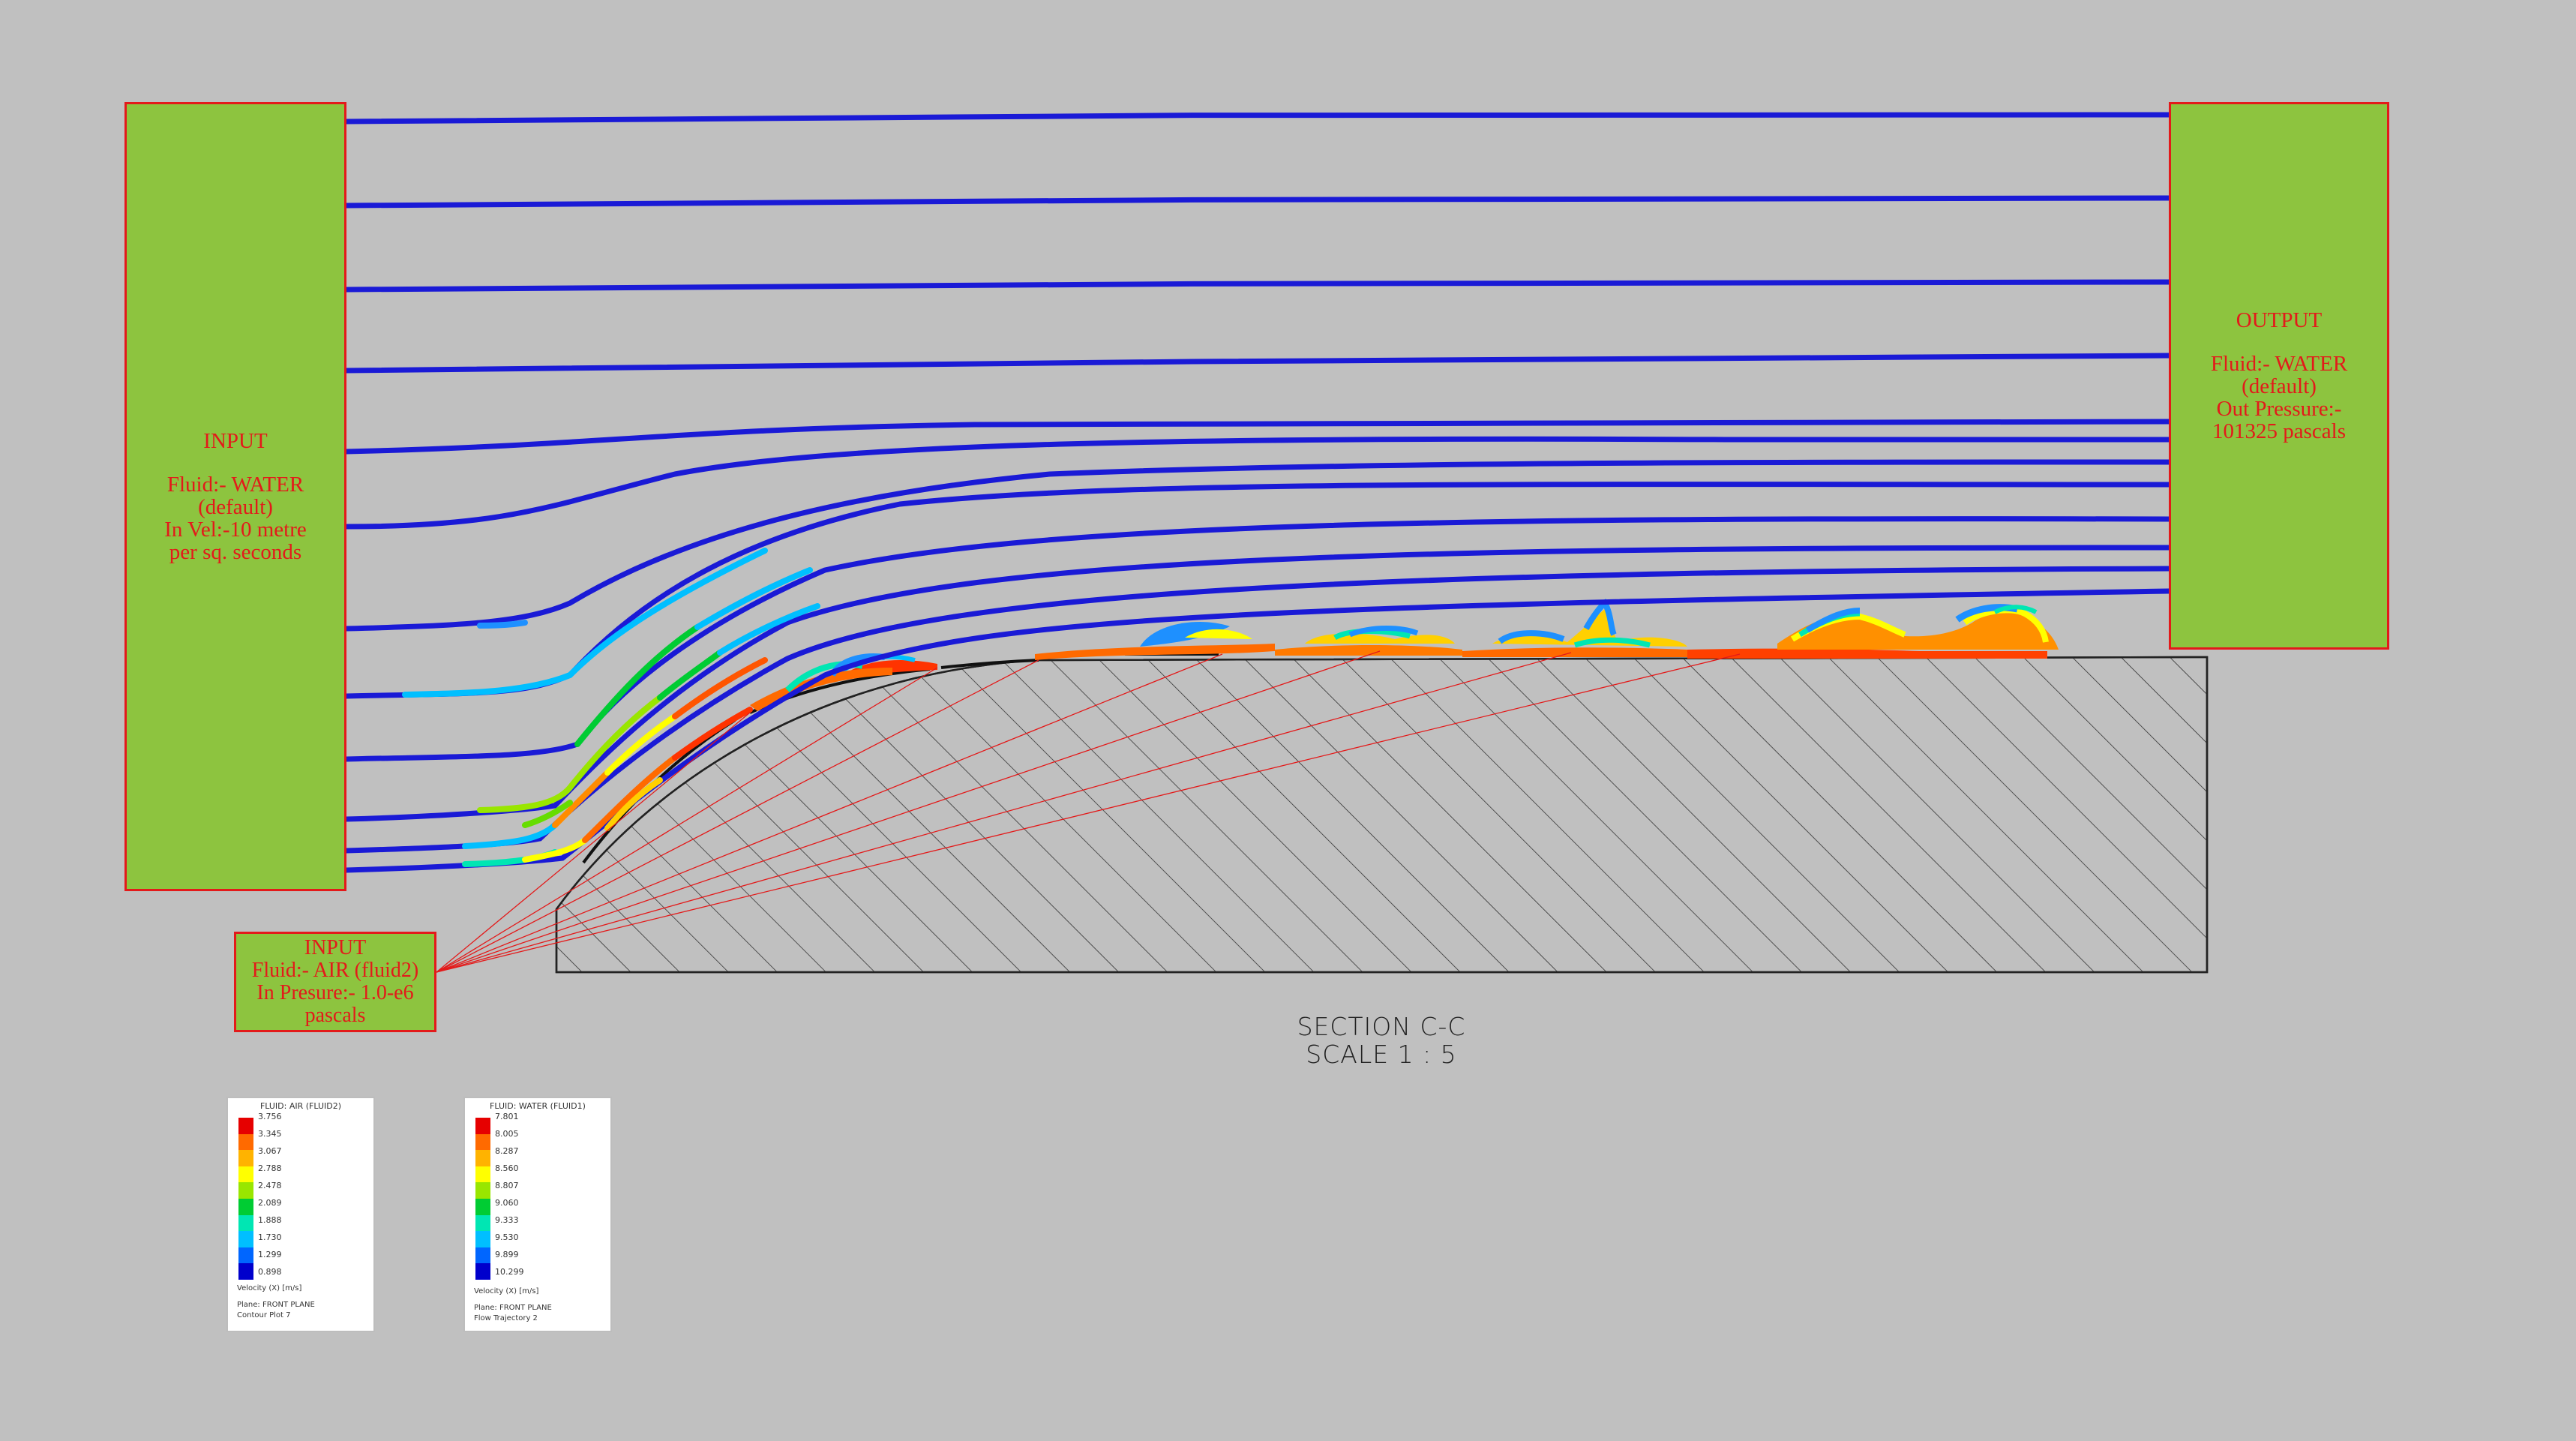 This screenshot has height=1441, width=2576. I want to click on outlet-title: OUTPUT, so click(2279, 320).